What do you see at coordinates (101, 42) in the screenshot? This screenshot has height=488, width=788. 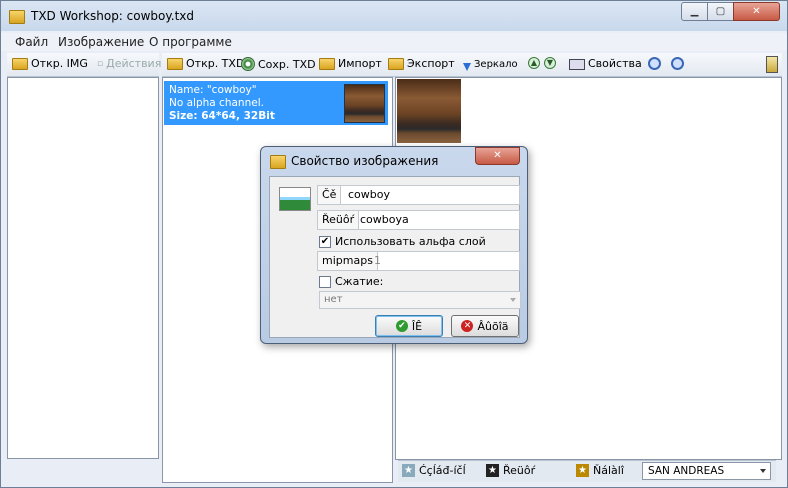 I see `menu-image: Изображение` at bounding box center [101, 42].